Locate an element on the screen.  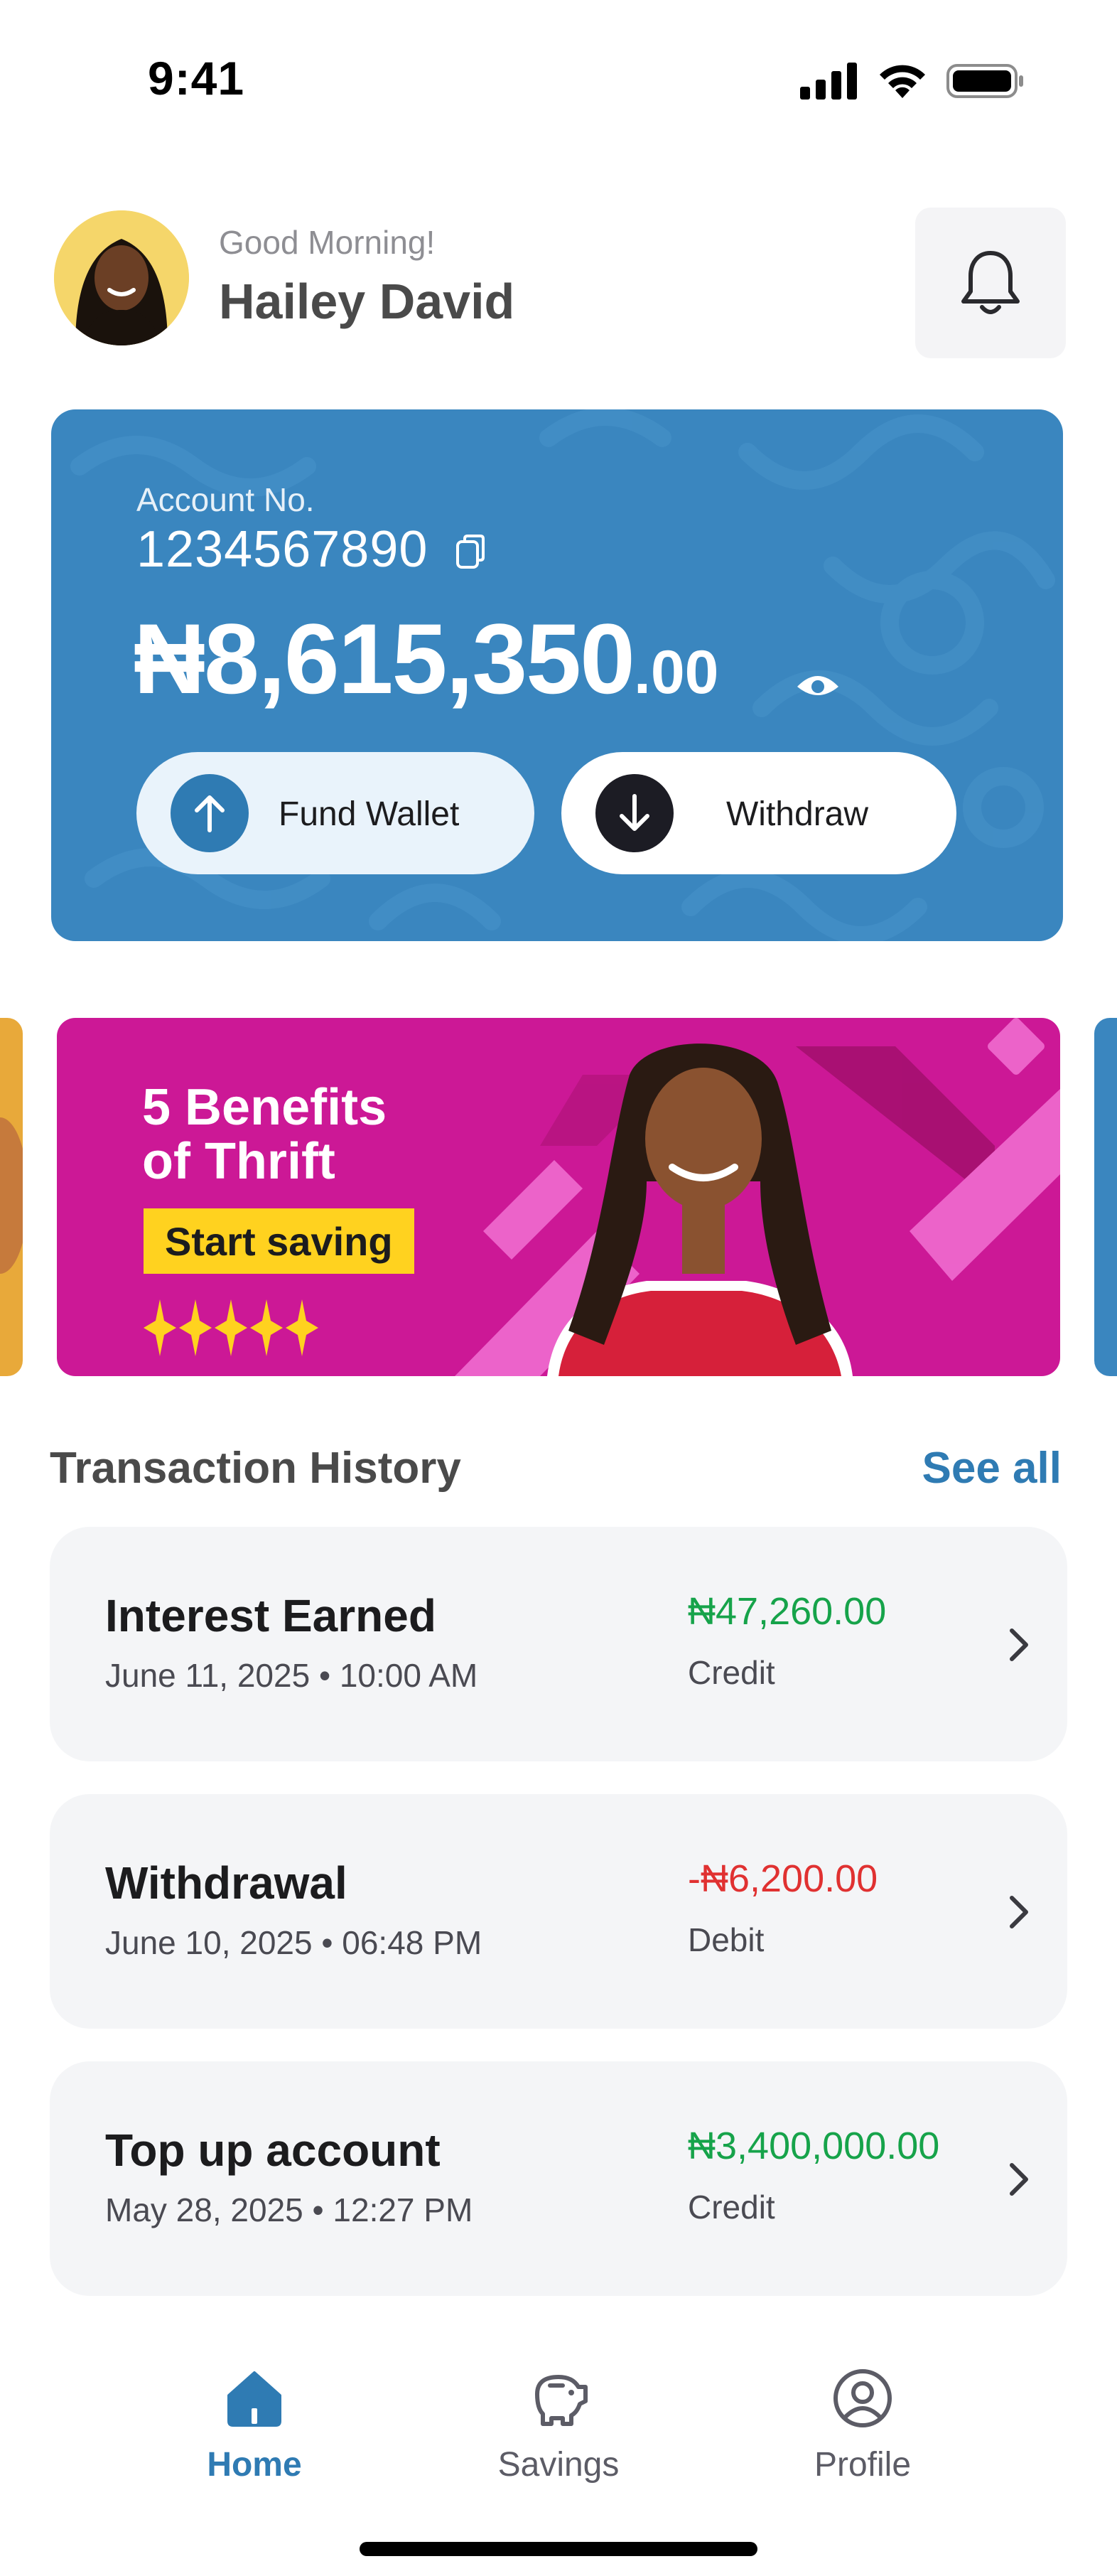
user-name: Hailey David is located at coordinates (367, 301).